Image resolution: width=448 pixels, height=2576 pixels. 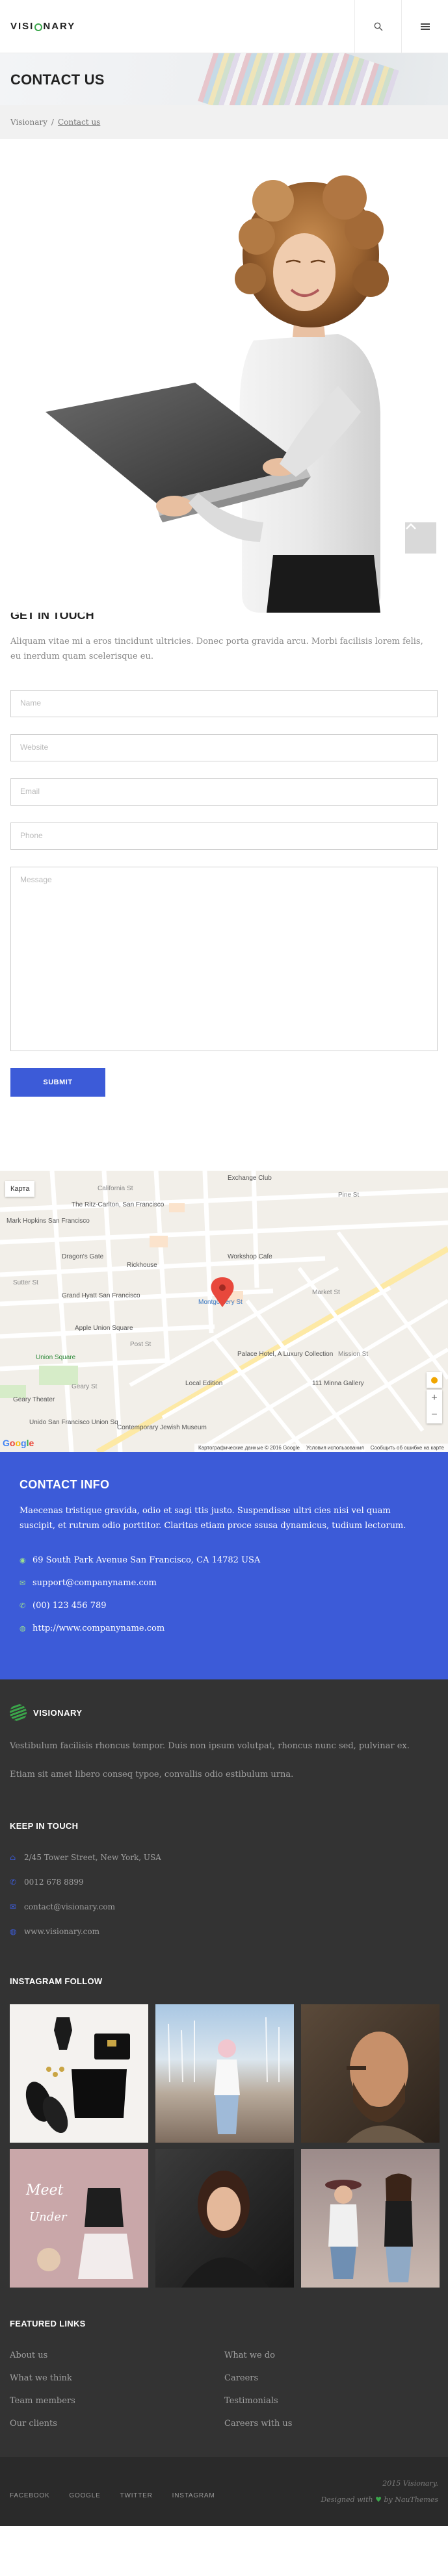 What do you see at coordinates (118, 1204) in the screenshot?
I see `map-label-ritz: The Ritz-Carlton, San Francisco` at bounding box center [118, 1204].